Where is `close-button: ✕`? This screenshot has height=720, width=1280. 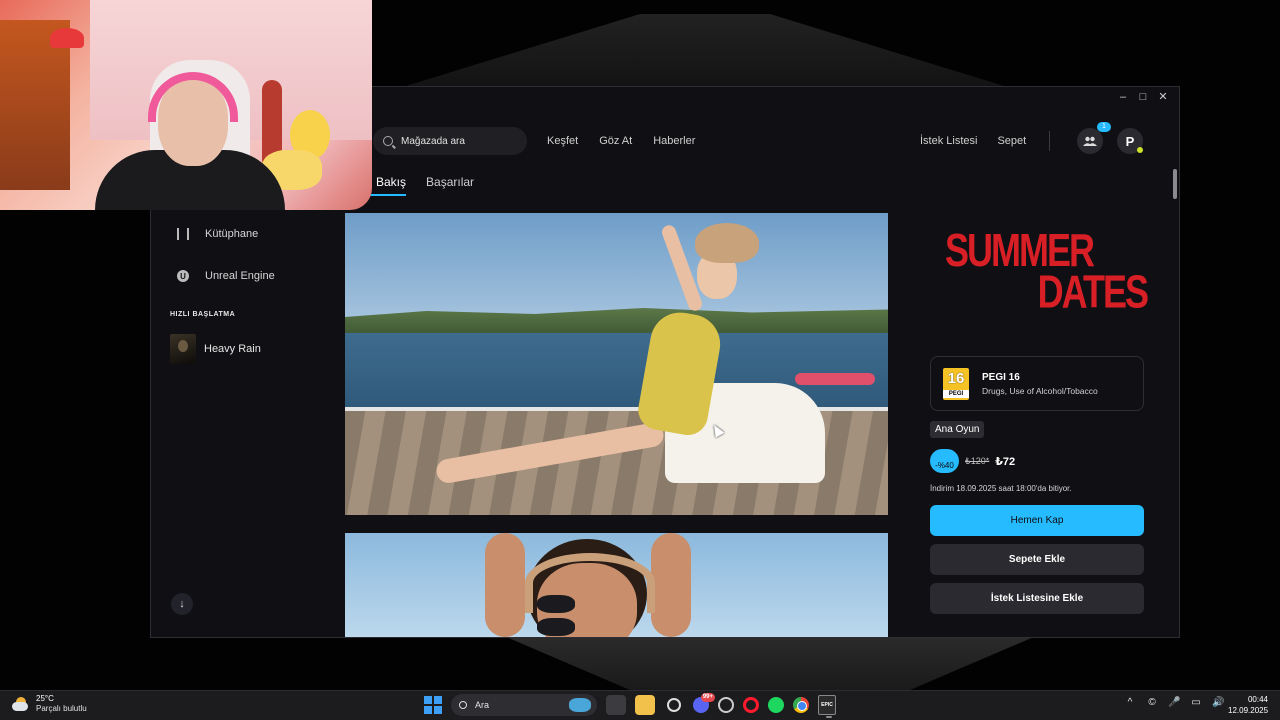 close-button: ✕ is located at coordinates (1163, 97).